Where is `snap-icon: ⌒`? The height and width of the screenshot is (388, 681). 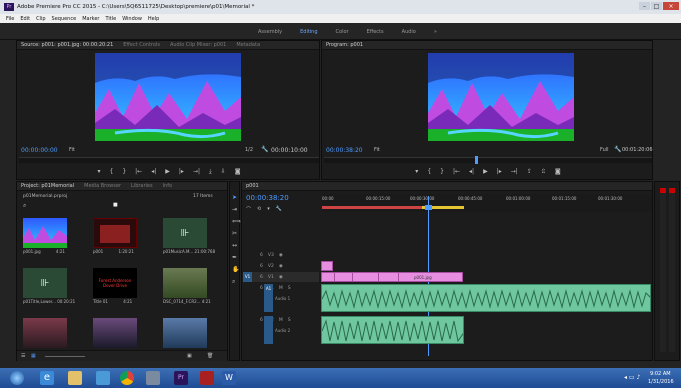 snap-icon: ⌒ is located at coordinates (248, 209).